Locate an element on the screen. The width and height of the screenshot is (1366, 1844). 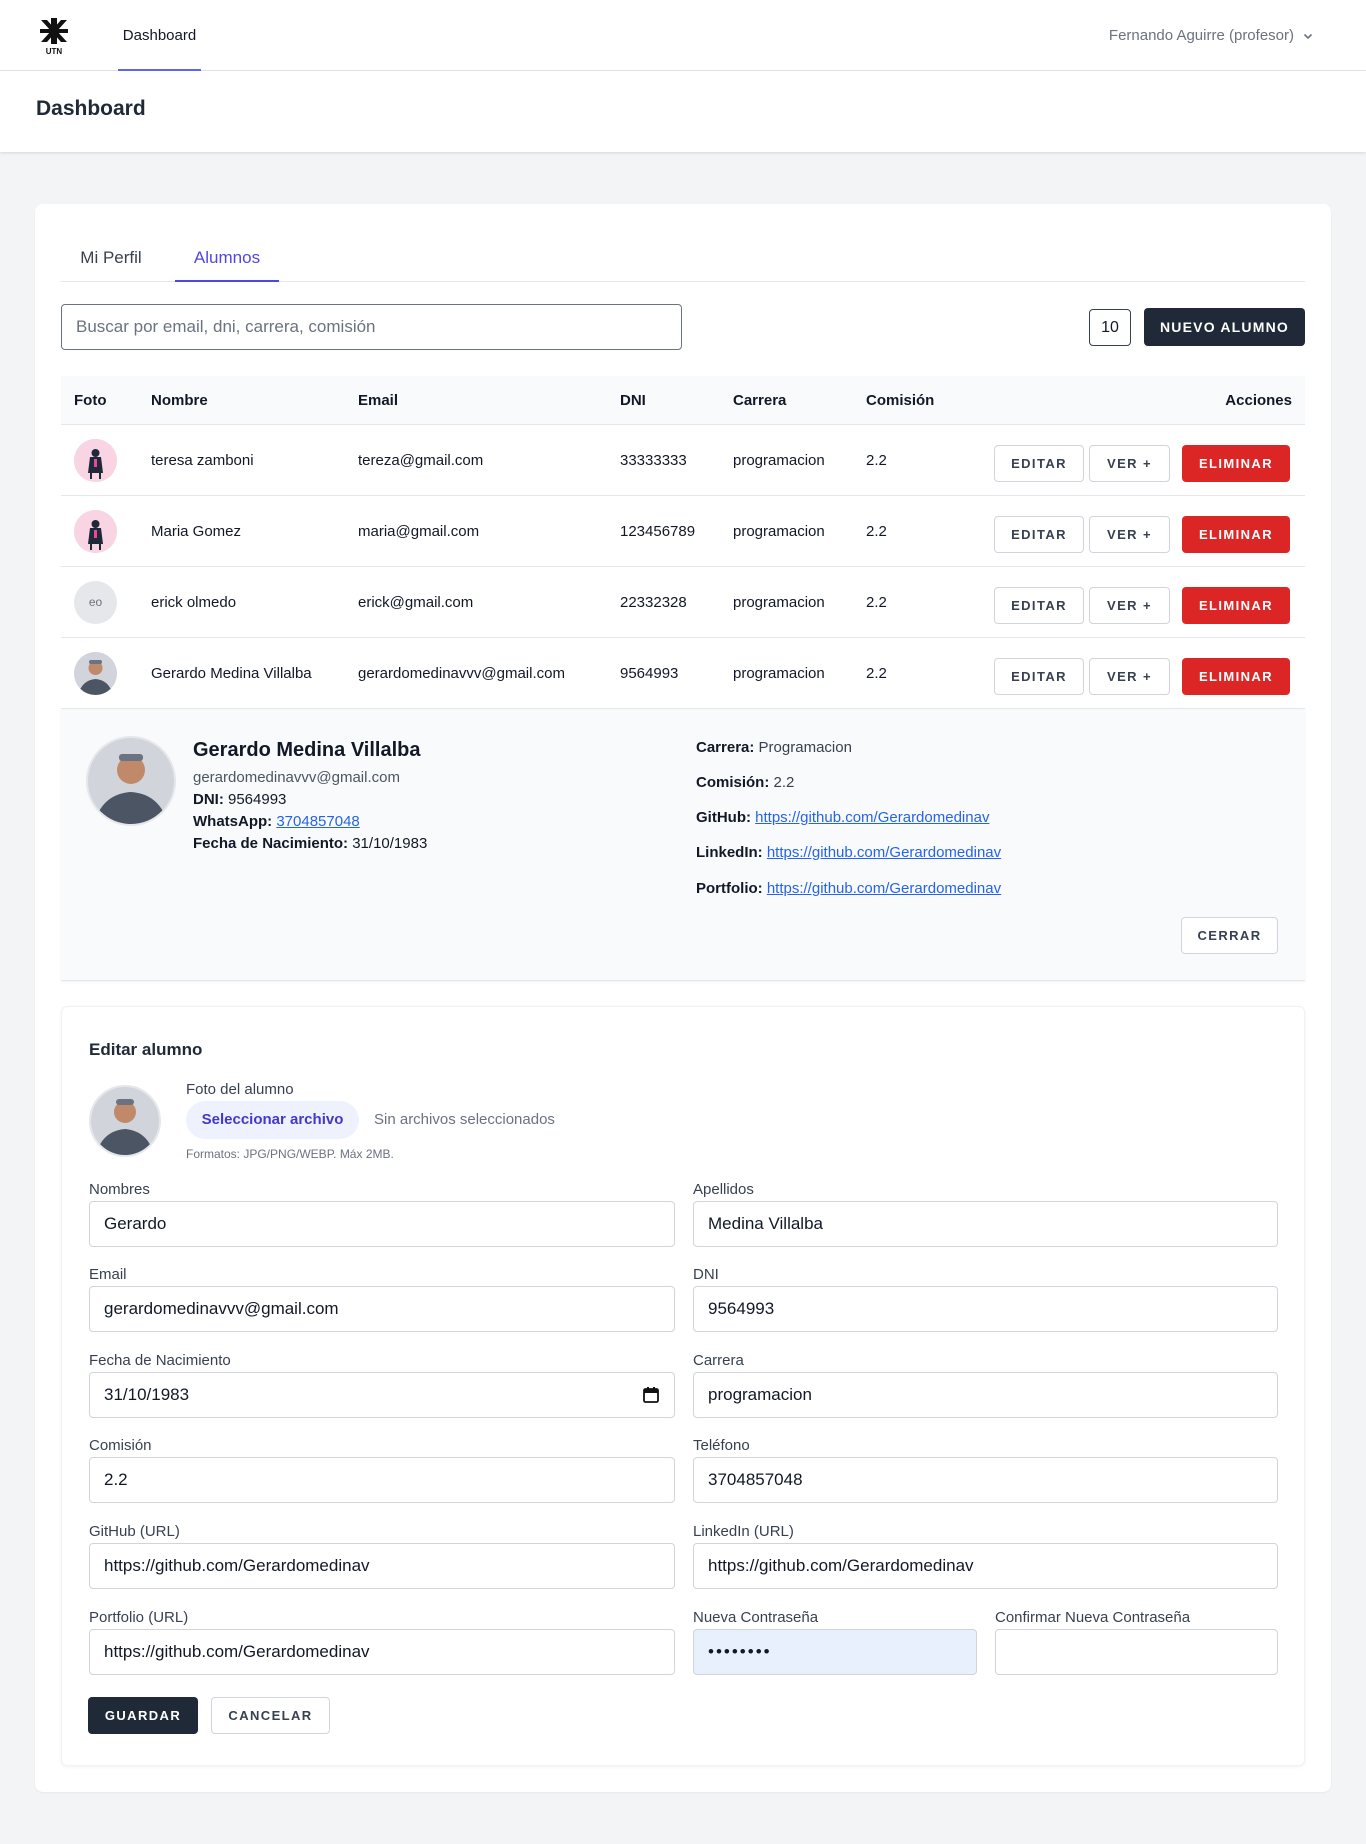
new-student-button: NUEVO ALUMNO is located at coordinates (1224, 327).